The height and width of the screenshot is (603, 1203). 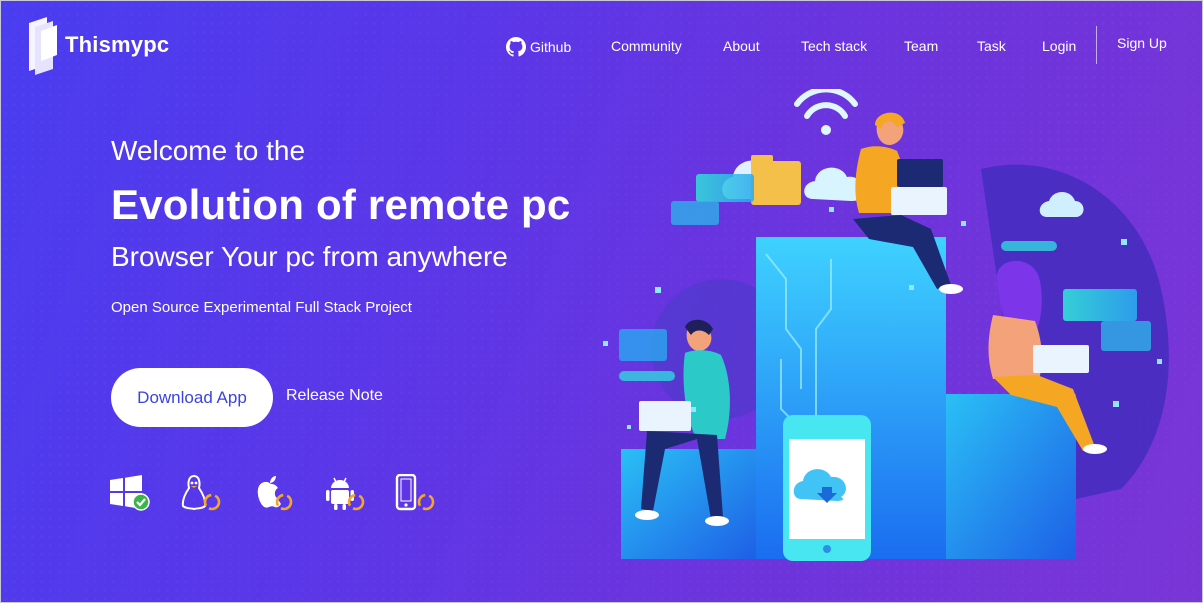 I want to click on platform-apple, so click(x=275, y=494).